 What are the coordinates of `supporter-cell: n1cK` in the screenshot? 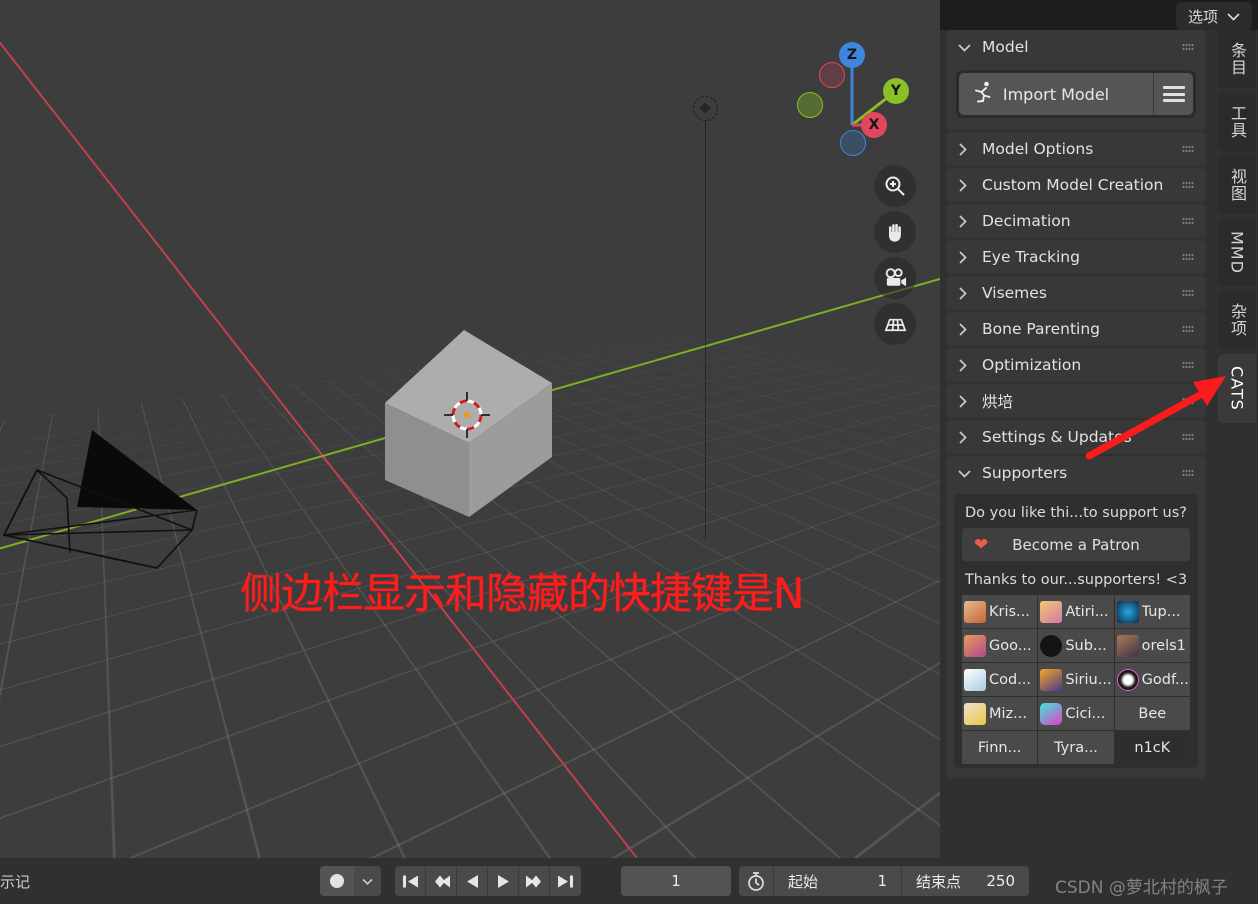 It's located at (1152, 747).